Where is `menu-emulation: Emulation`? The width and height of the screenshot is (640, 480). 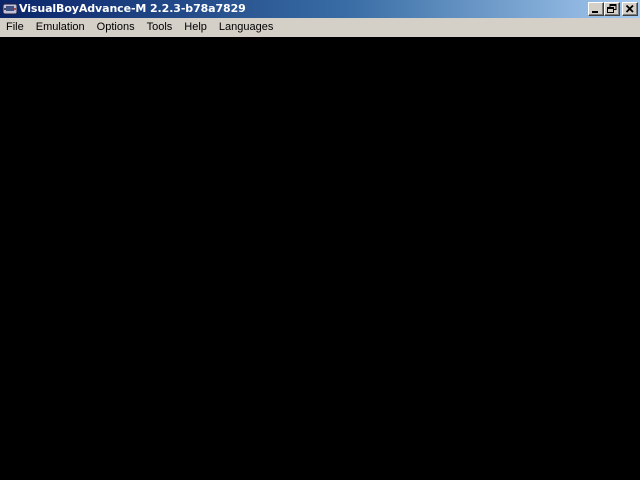
menu-emulation: Emulation is located at coordinates (60, 27).